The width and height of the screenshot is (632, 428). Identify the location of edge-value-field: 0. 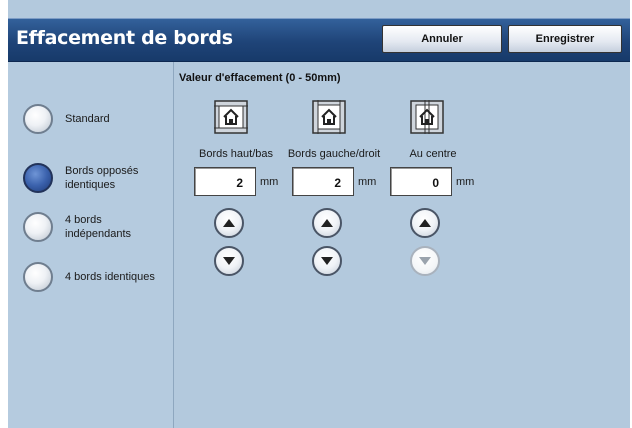
(421, 181).